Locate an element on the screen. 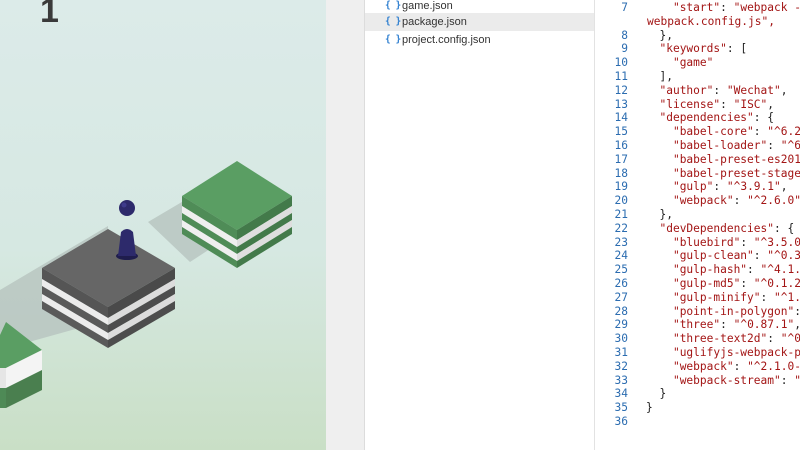 This screenshot has height=450, width=800. code-line: 28 "point-in-polygon": is located at coordinates (697, 312).